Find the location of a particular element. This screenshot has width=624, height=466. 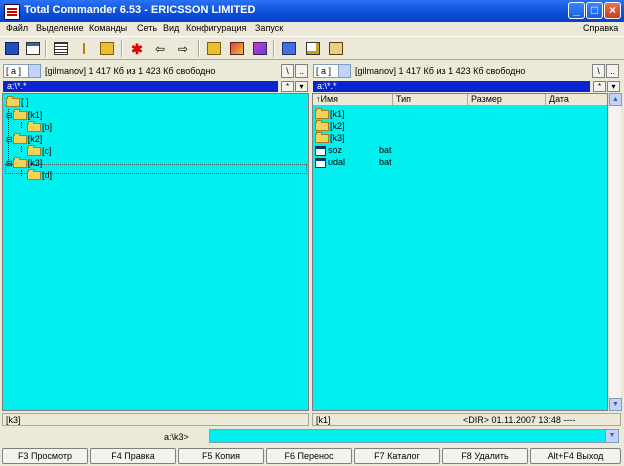

tree-node-k3: ⊟ [k3] is located at coordinates (24, 163).